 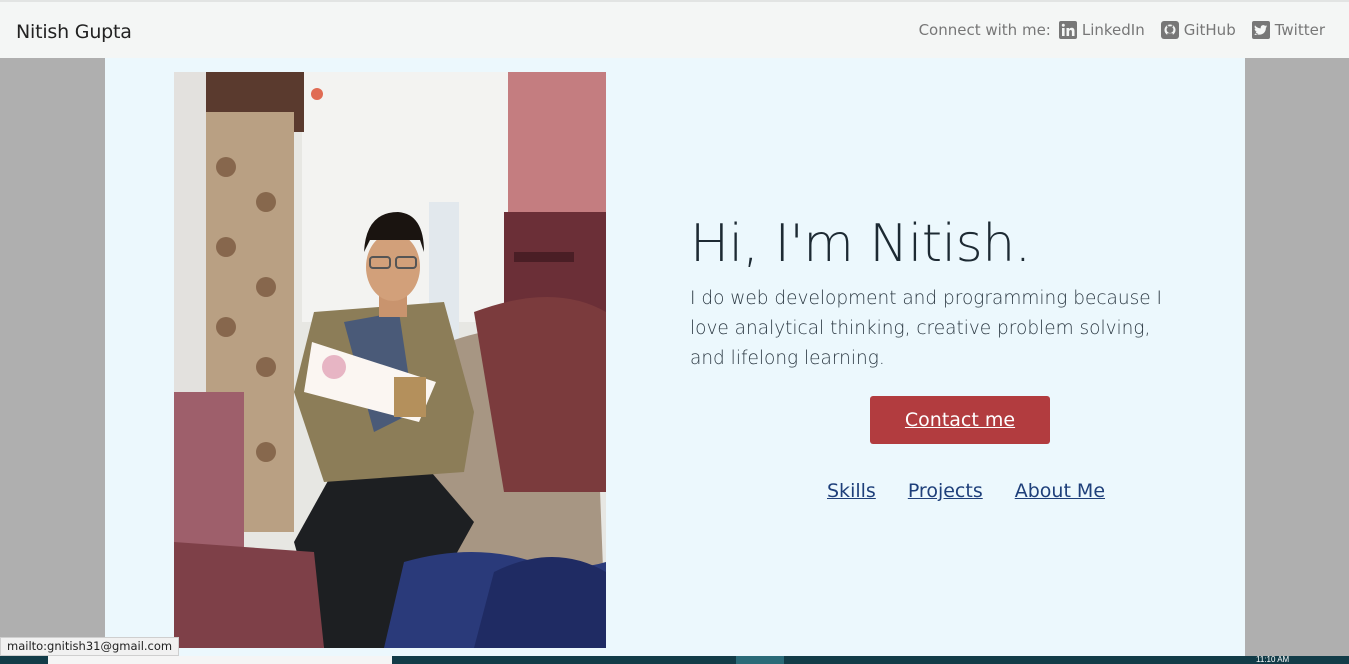 I want to click on skills-link: Skills, so click(x=851, y=491).